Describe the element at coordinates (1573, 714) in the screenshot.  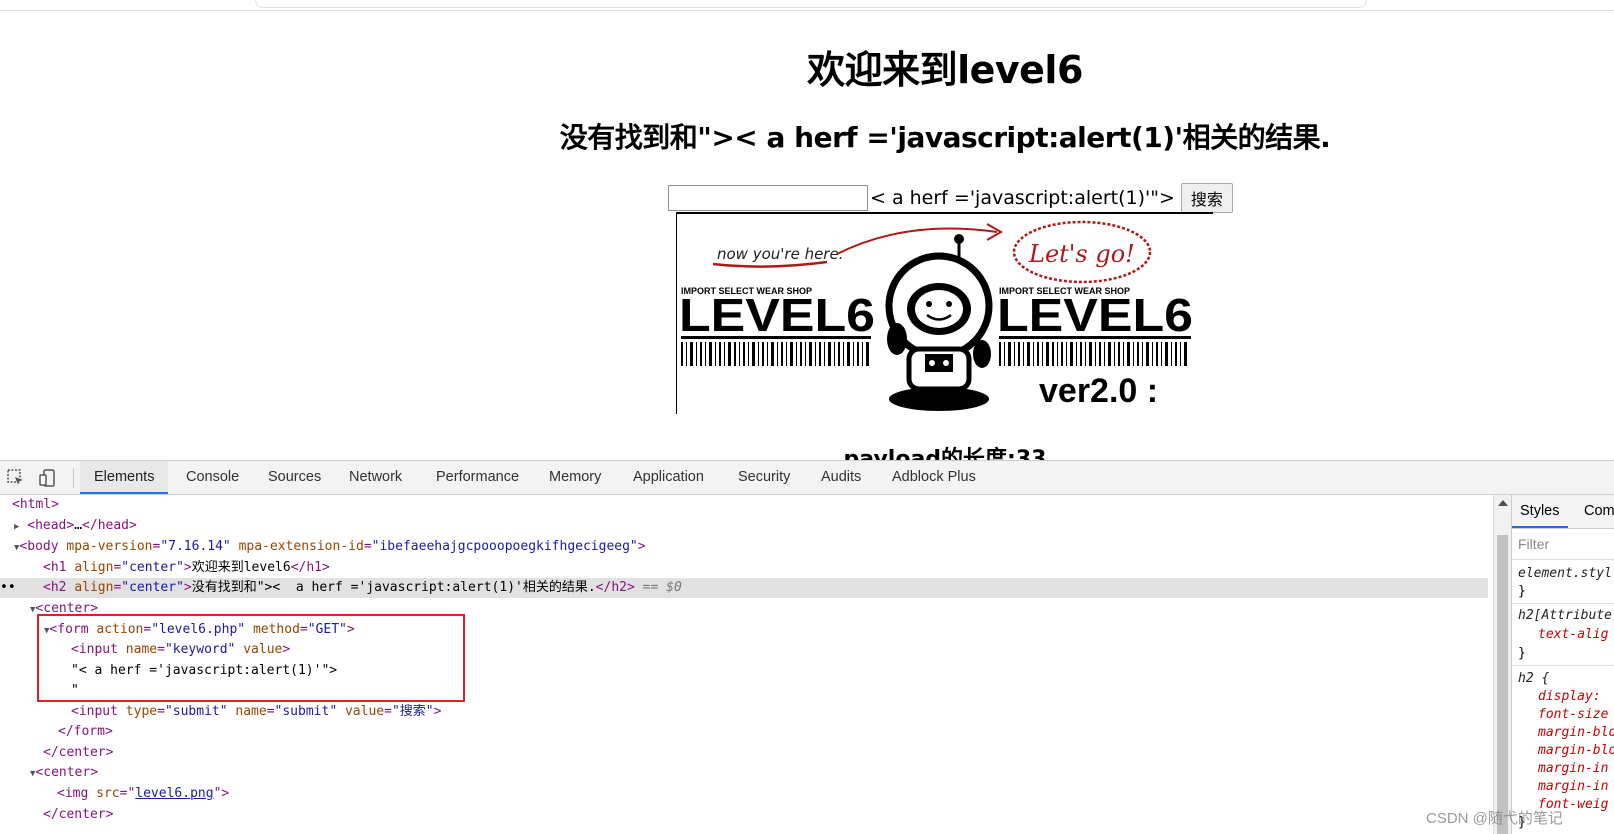
I see `style-prop: font-size` at that location.